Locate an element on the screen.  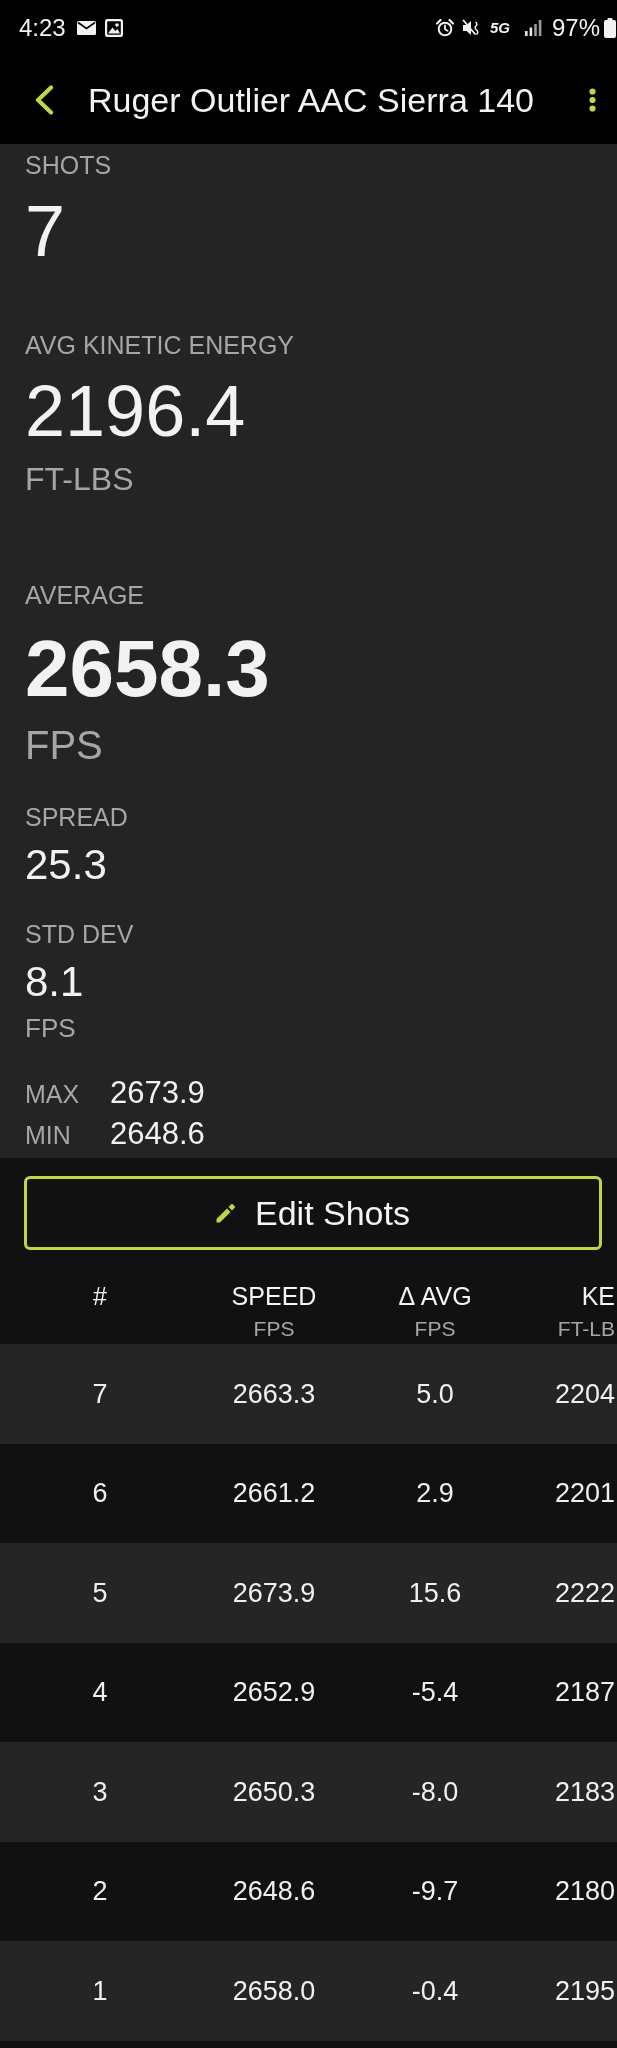
table-cell: 2201 is located at coordinates (584, 1493).